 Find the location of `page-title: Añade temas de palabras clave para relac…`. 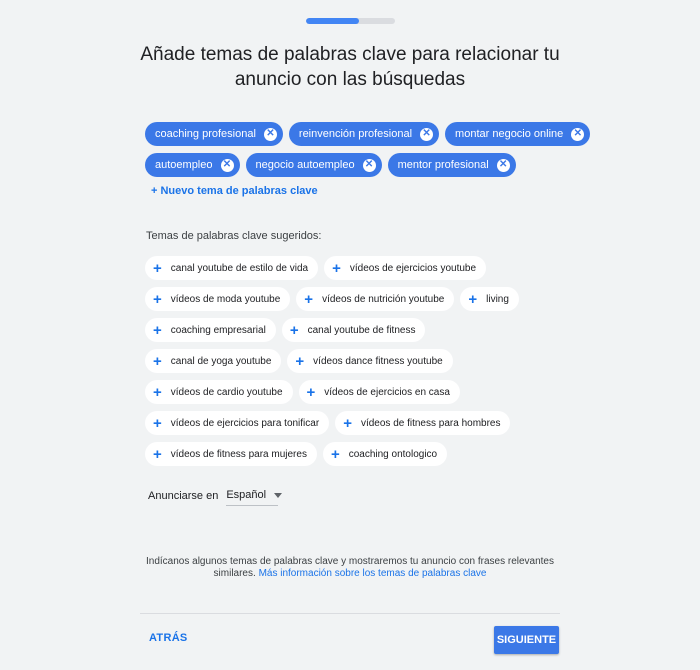

page-title: Añade temas de palabras clave para relac… is located at coordinates (350, 67).